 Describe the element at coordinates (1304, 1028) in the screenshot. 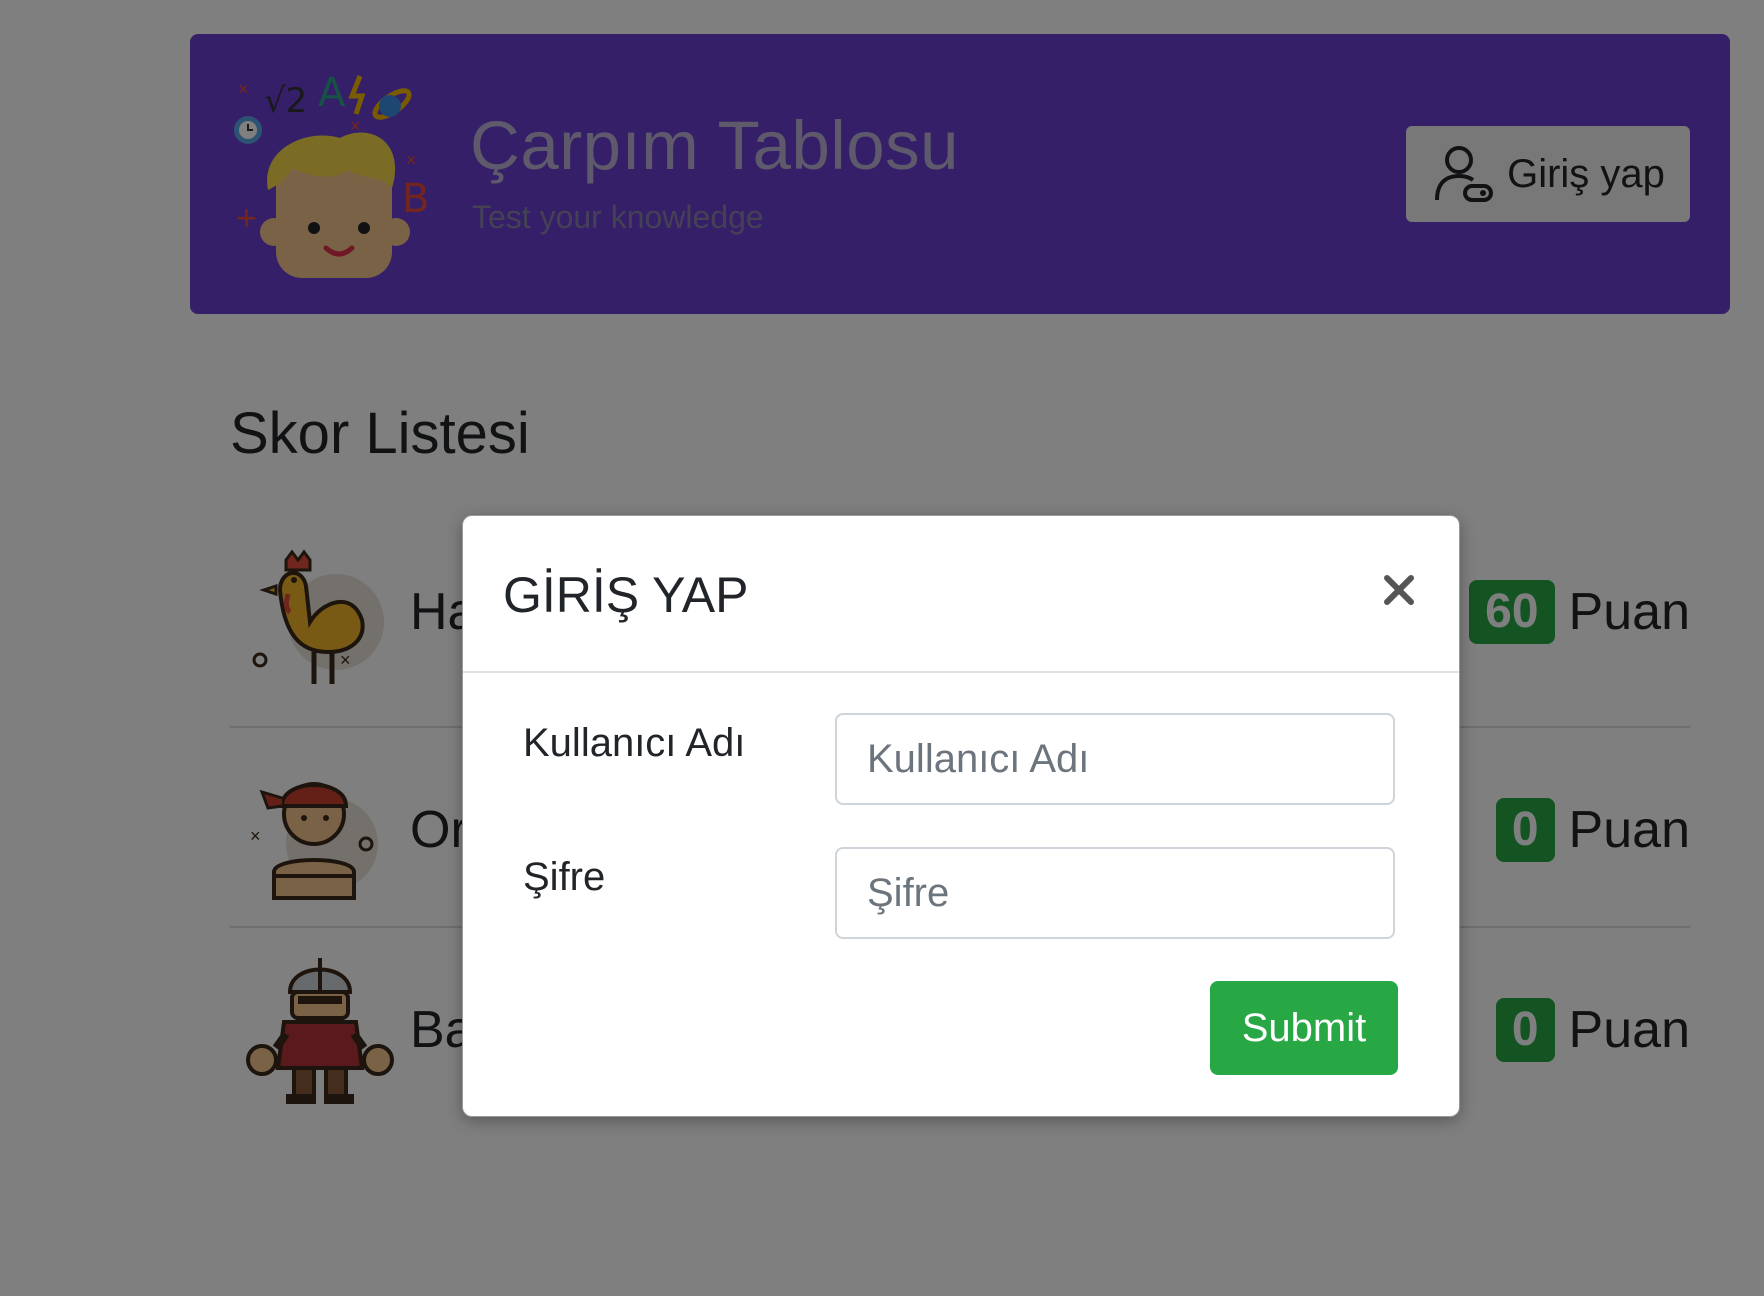

I see `submit-button: Submit` at that location.